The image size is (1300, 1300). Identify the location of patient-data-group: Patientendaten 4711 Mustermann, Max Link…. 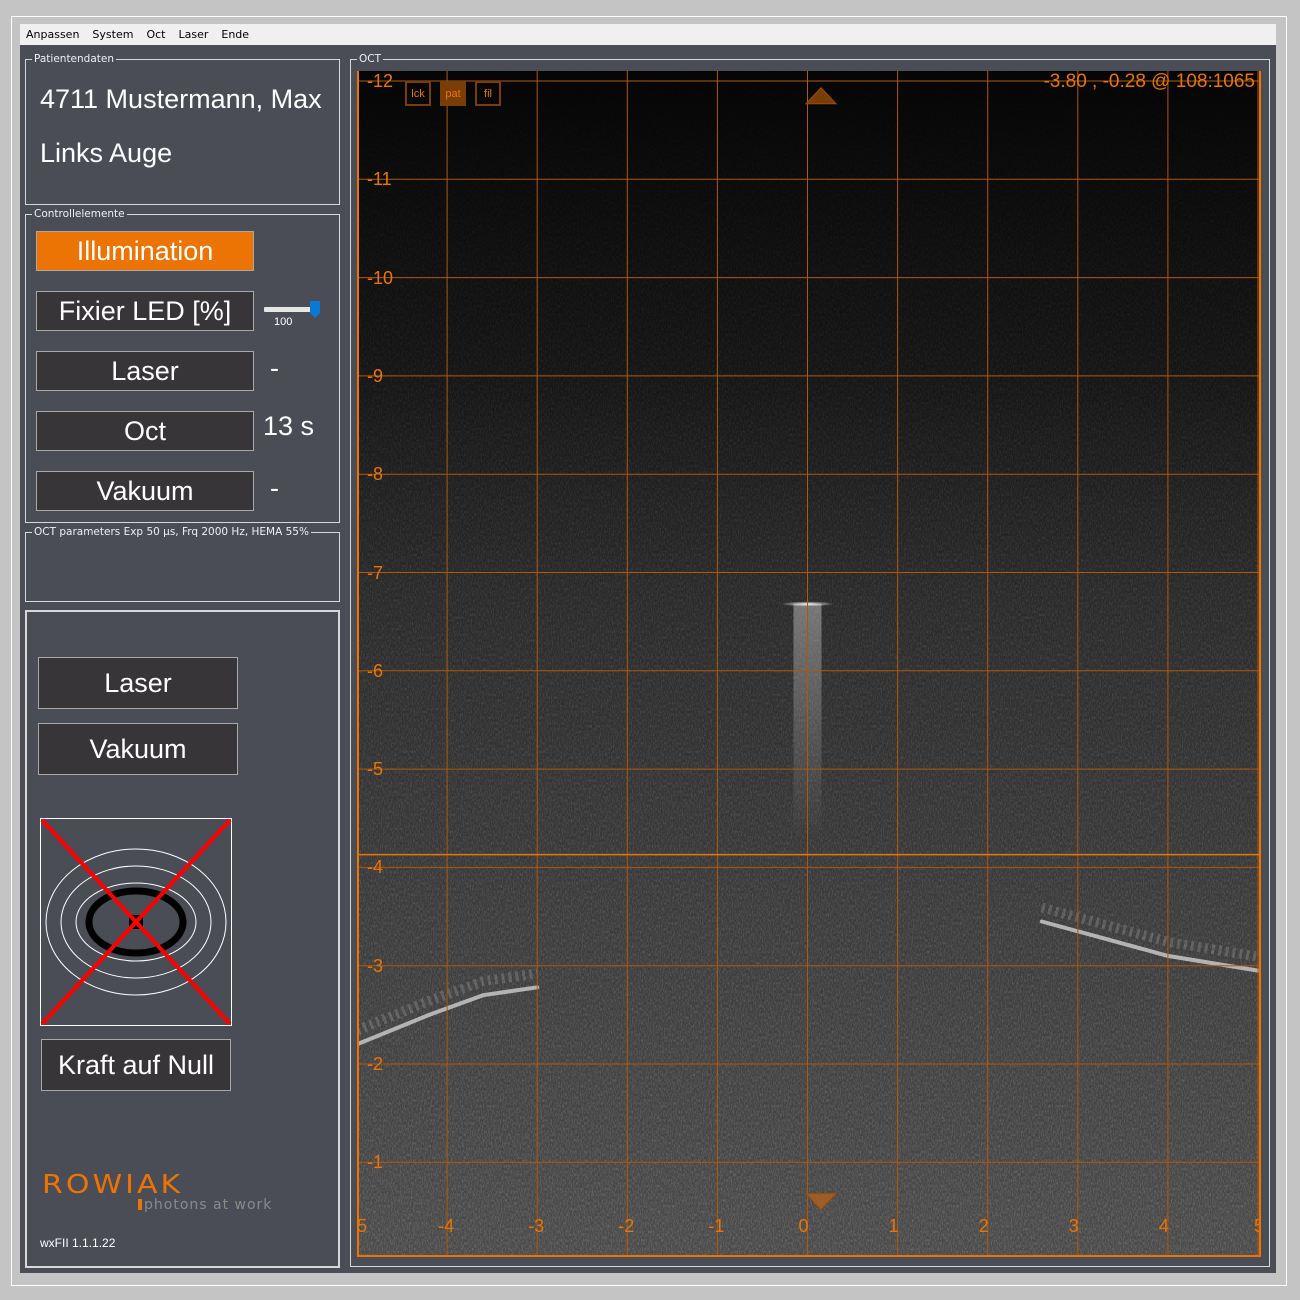
(182, 128).